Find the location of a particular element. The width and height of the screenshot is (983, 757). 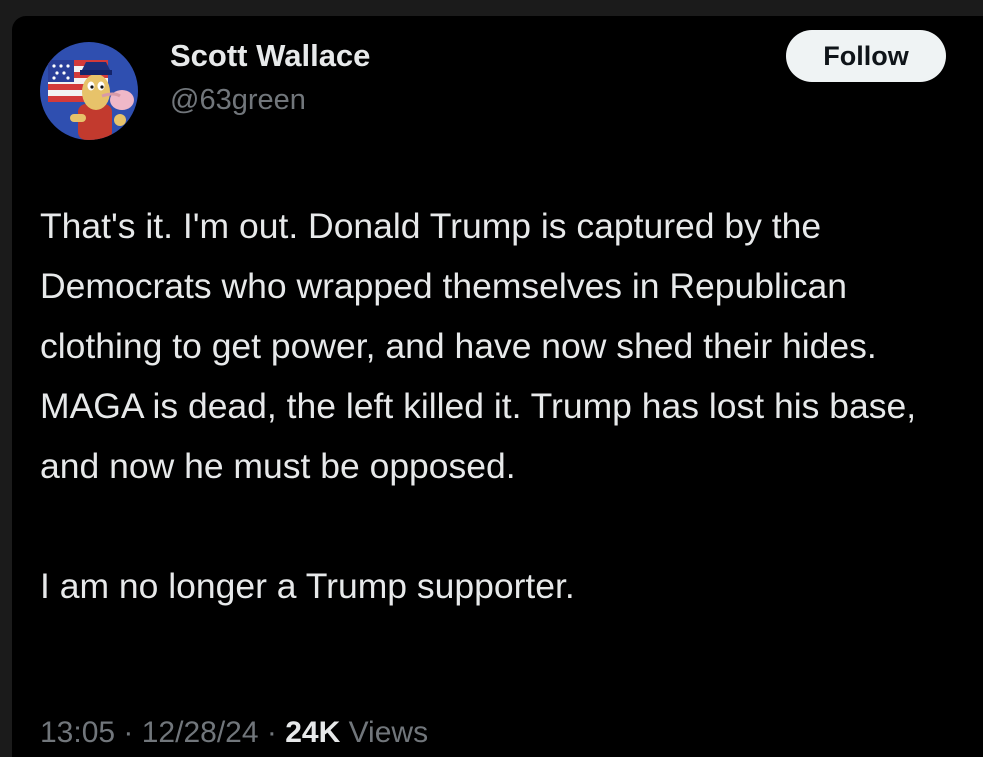

views-label: Views is located at coordinates (384, 732).